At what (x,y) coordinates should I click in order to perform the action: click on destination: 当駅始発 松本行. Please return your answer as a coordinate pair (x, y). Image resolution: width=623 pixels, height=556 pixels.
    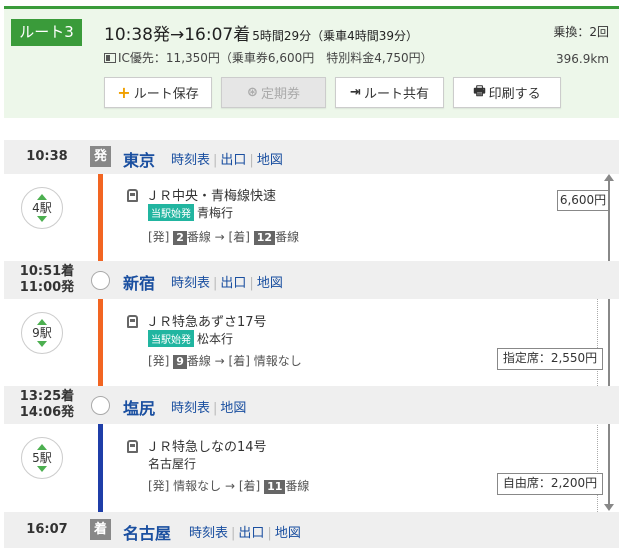
    Looking at the image, I should click on (190, 338).